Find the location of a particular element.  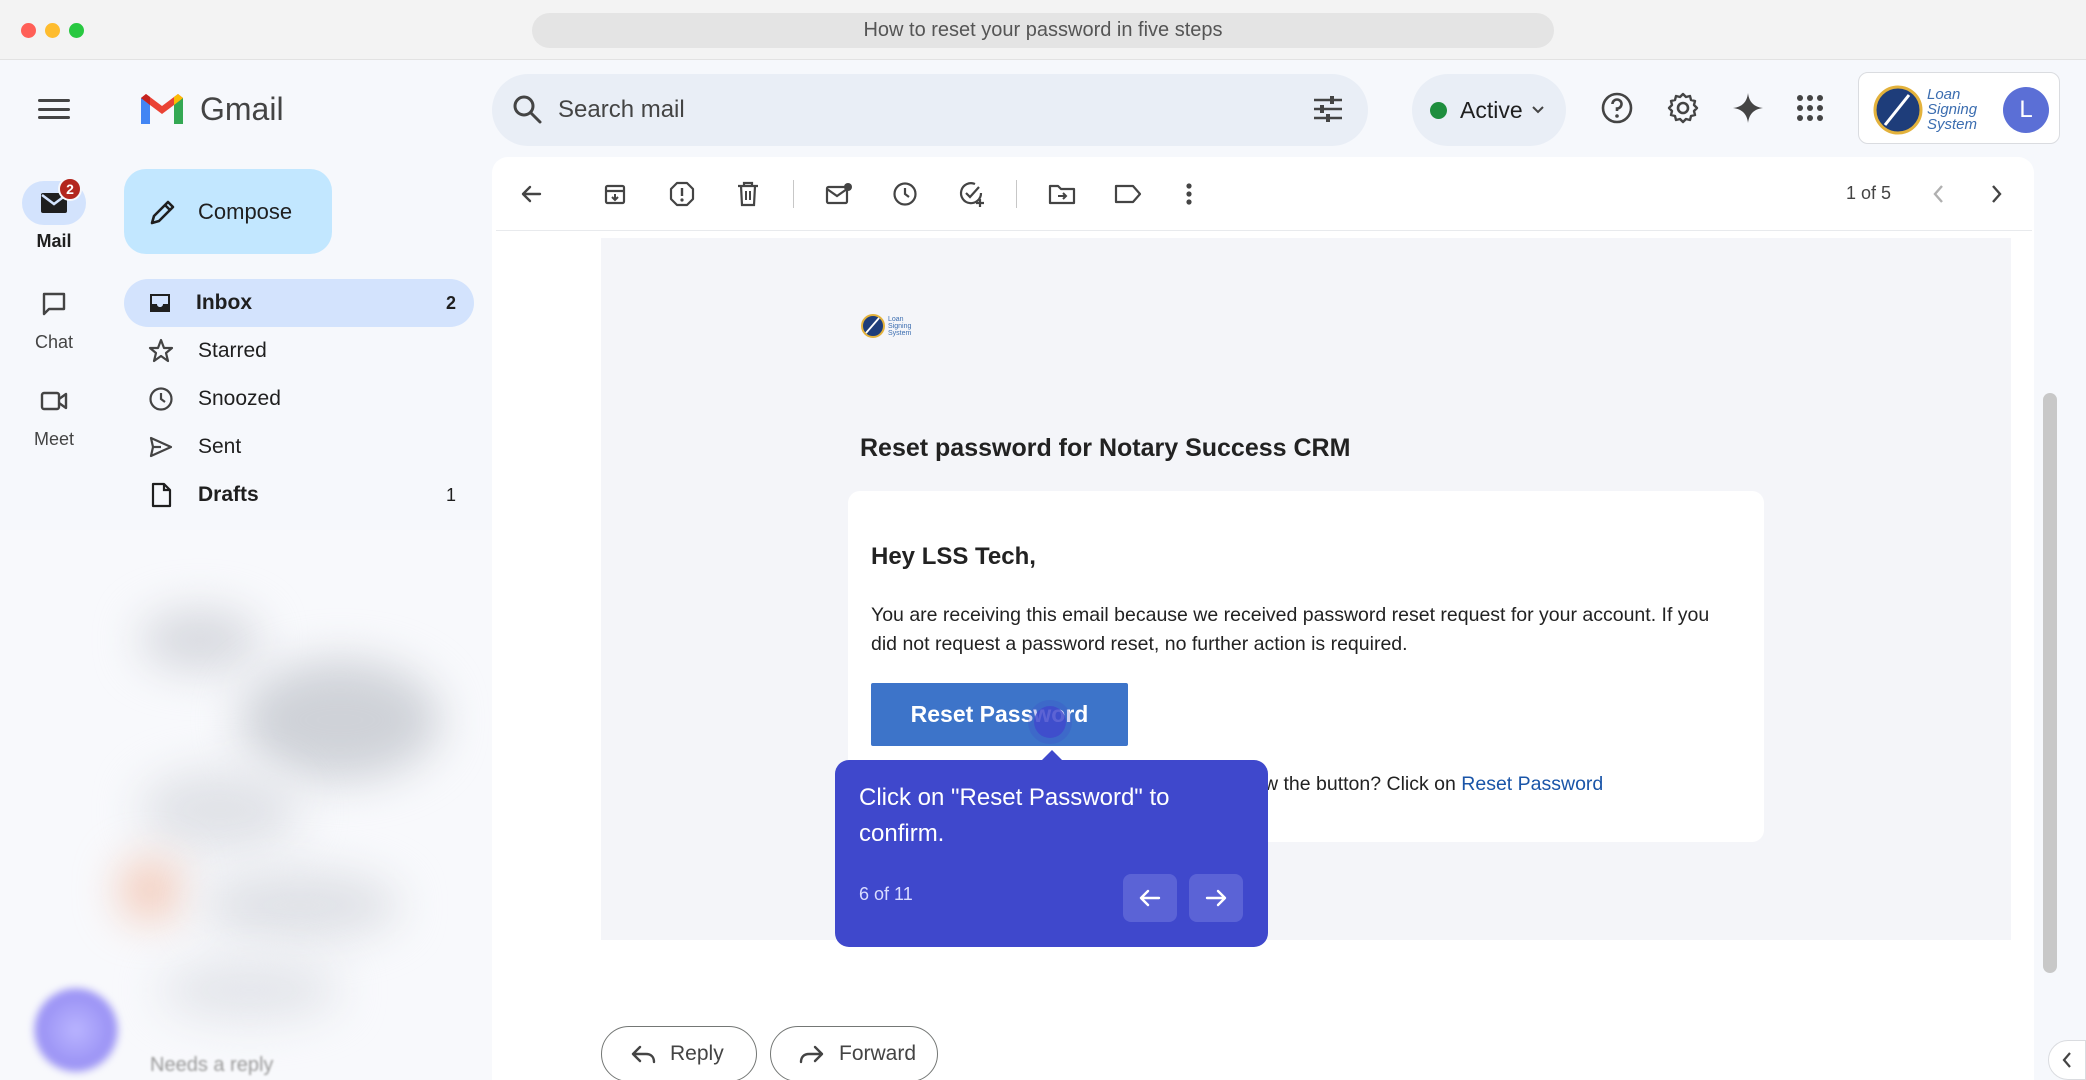

video-icon is located at coordinates (54, 401).